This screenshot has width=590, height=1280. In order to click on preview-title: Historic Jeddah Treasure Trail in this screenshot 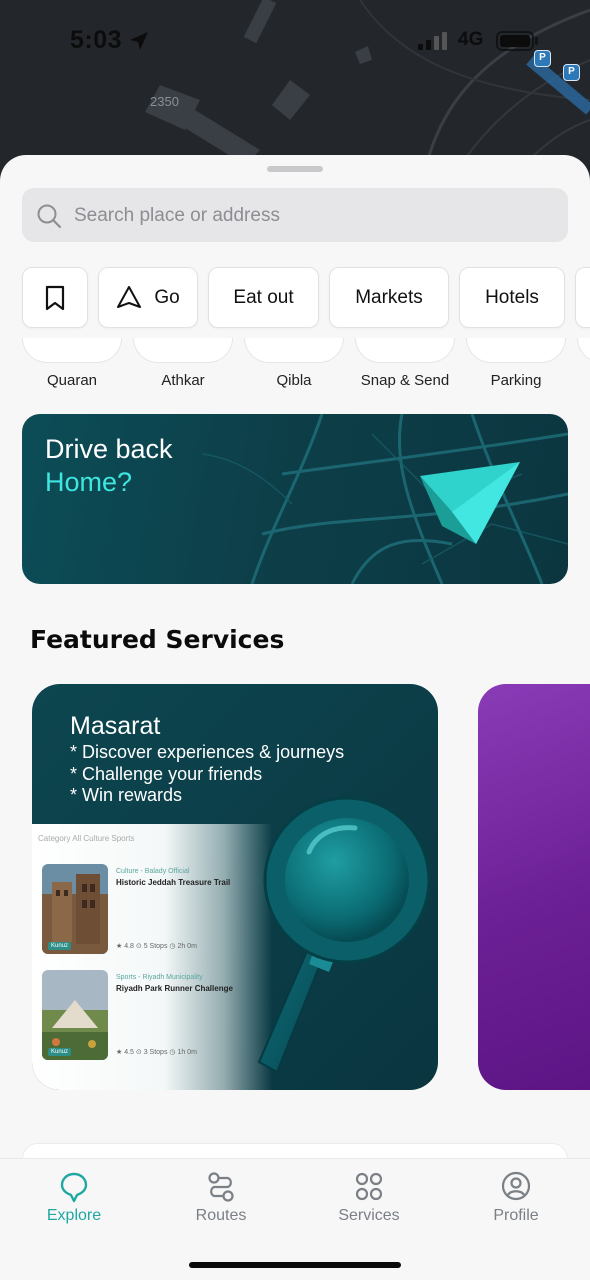, I will do `click(173, 882)`.